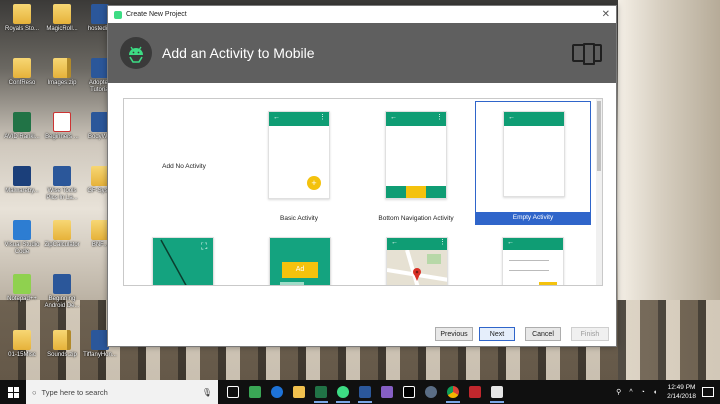  I want to click on tile-label: Empty Activity, so click(533, 218).